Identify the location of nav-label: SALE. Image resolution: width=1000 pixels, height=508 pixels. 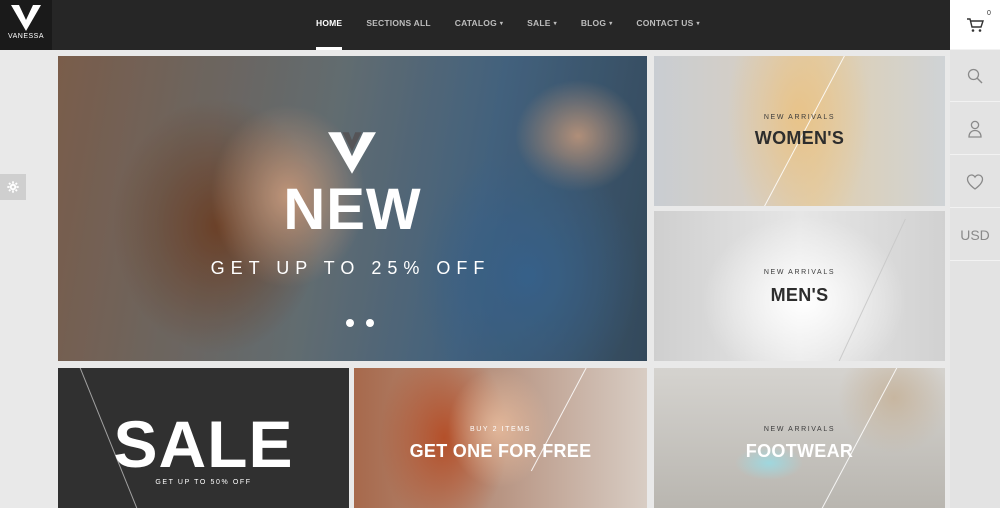
(539, 23).